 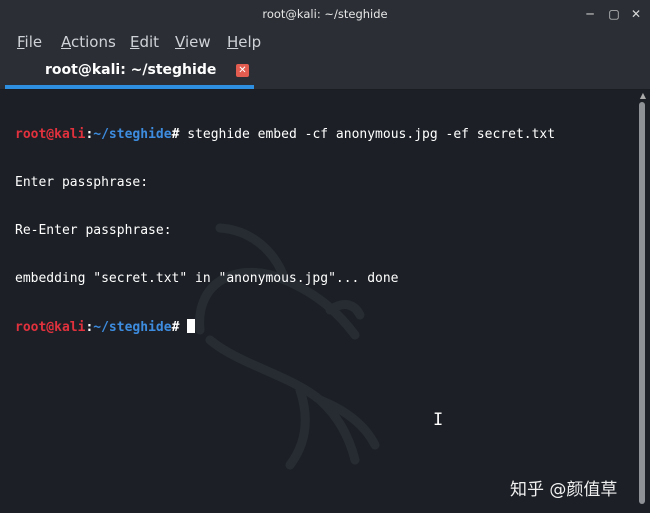 I want to click on ibeam-cursor-icon: I, so click(x=438, y=420).